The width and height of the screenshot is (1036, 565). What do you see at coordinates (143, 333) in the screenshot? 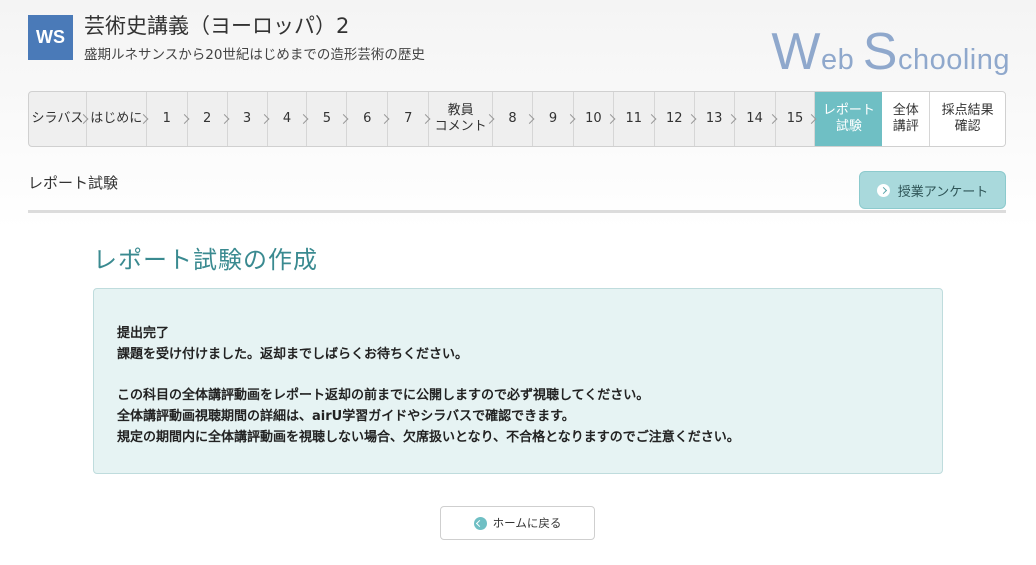
I see `notice-status: 提出完了` at bounding box center [143, 333].